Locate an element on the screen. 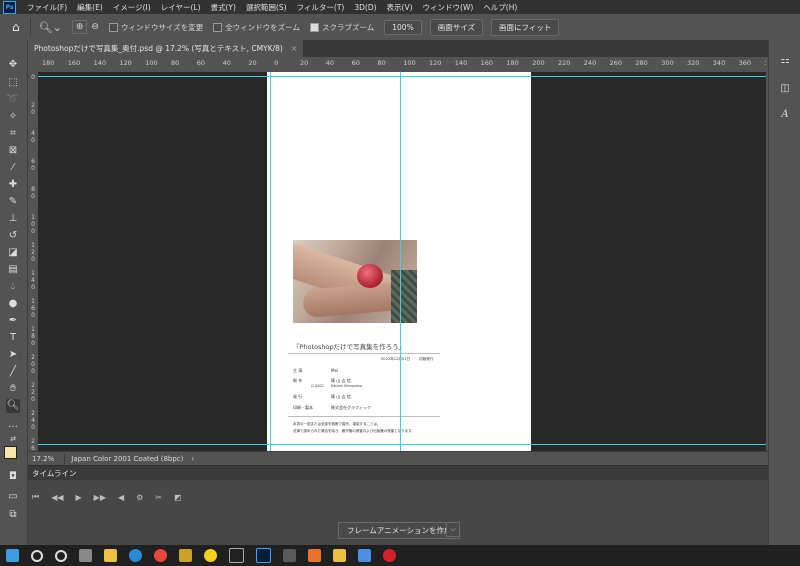 Image resolution: width=800 pixels, height=566 pixels. ruler-tick-label: 1 8 0 is located at coordinates (33, 336).